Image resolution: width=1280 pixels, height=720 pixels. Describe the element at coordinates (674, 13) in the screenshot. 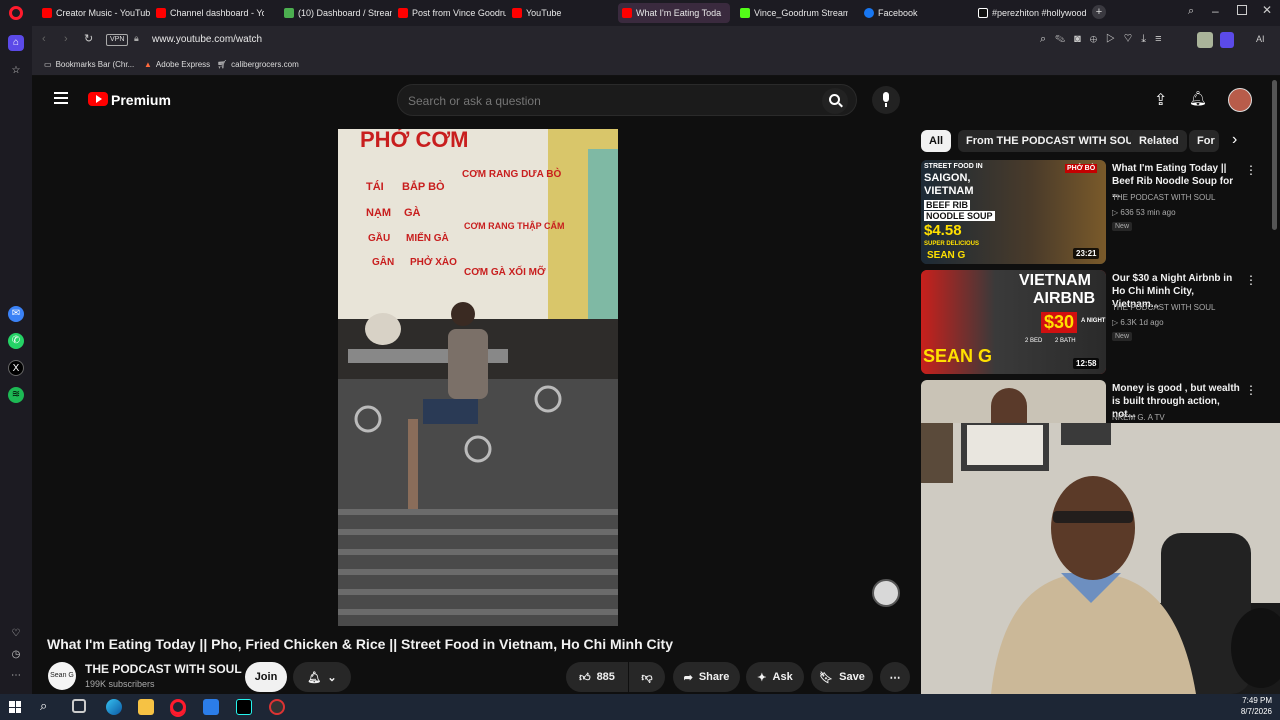

I see `tab-what-im-eating: What I'm Eating Toda` at that location.